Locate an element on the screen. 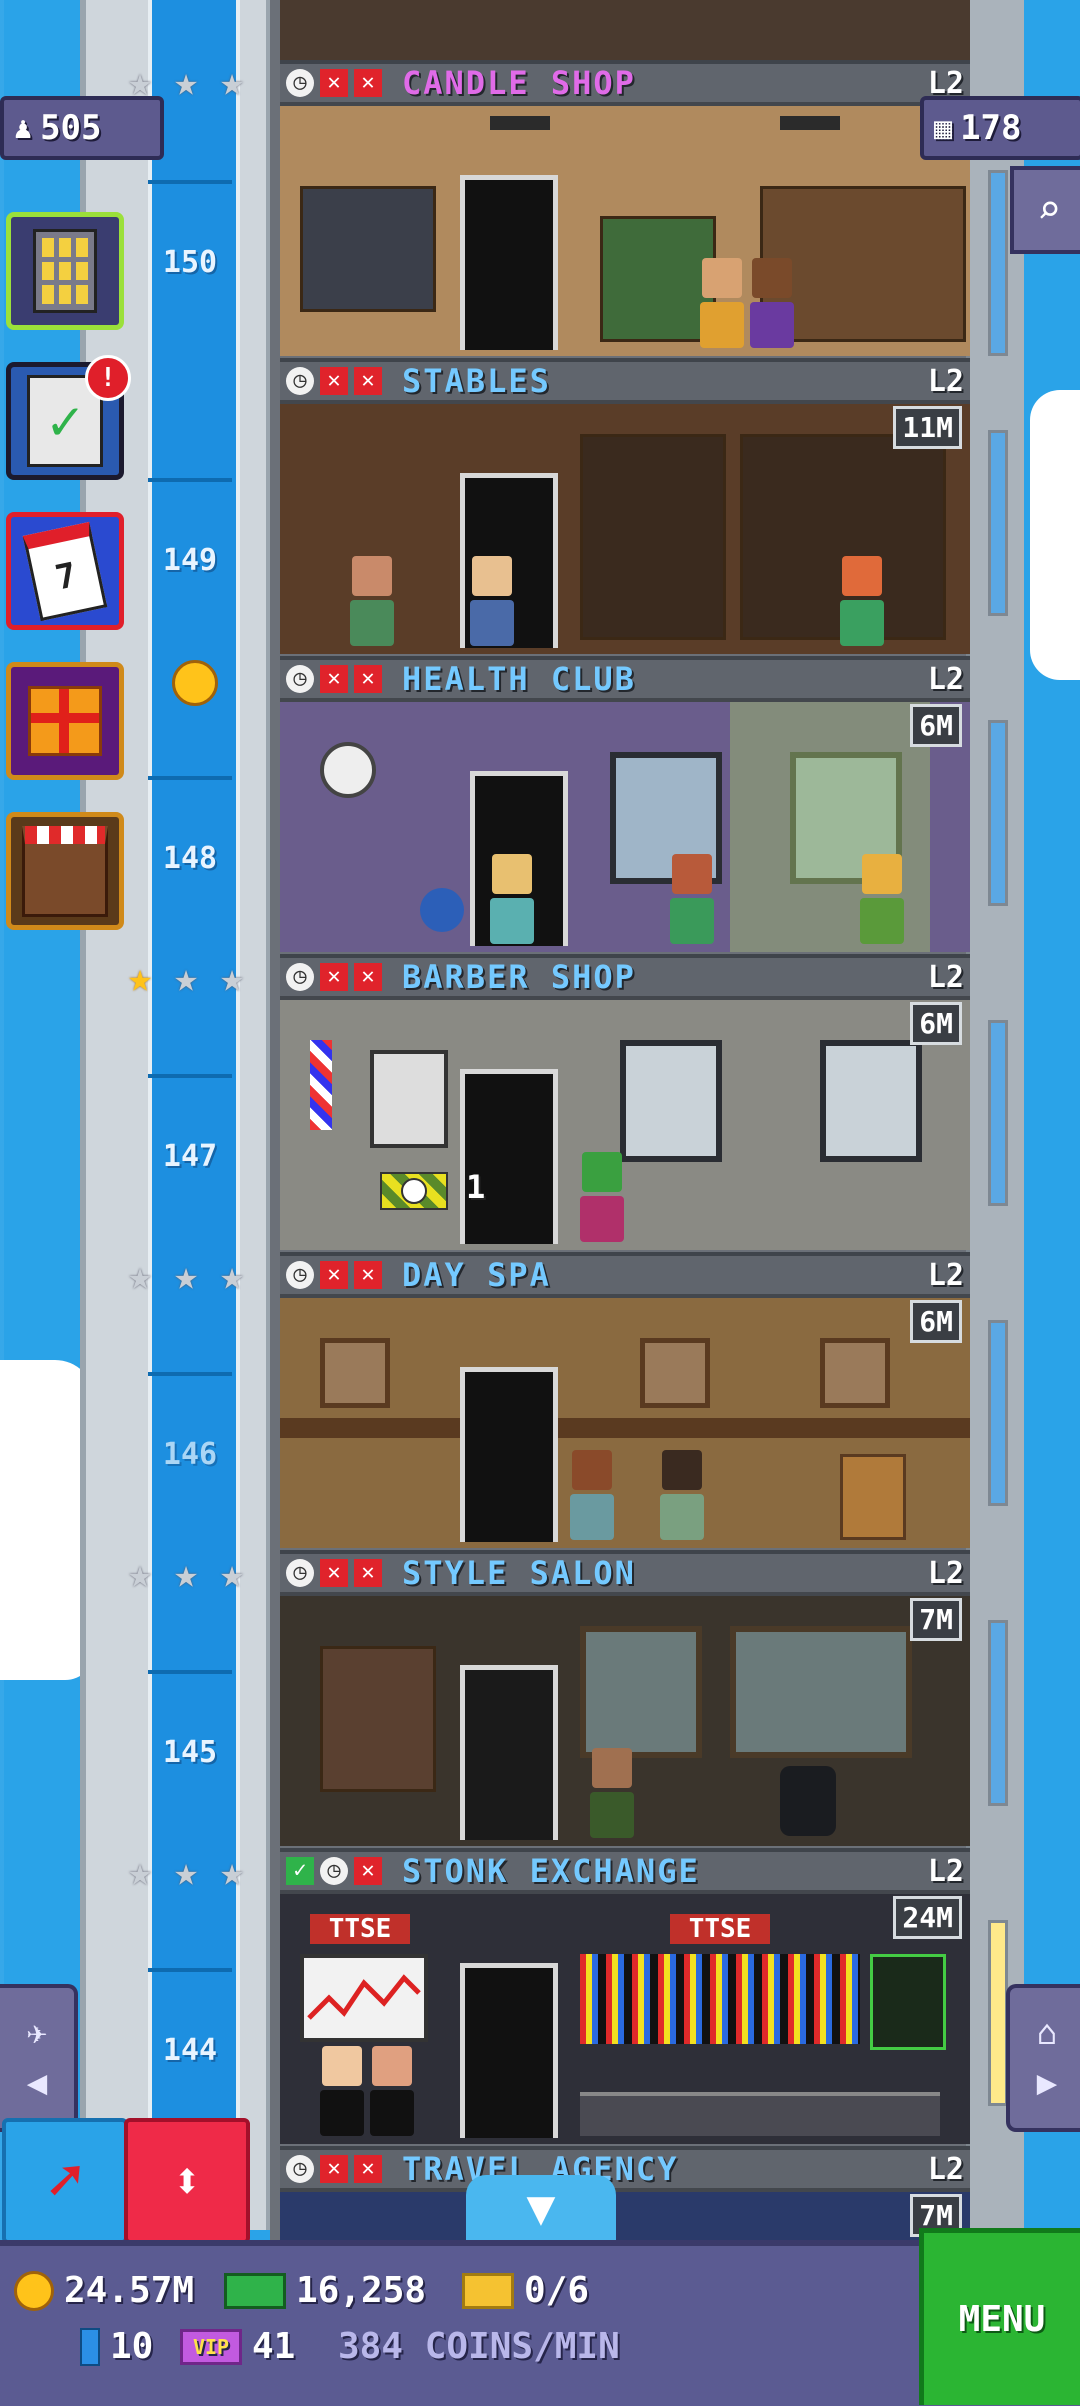 The height and width of the screenshot is (2406, 1080). restock-timer-icon is located at coordinates (414, 1191).